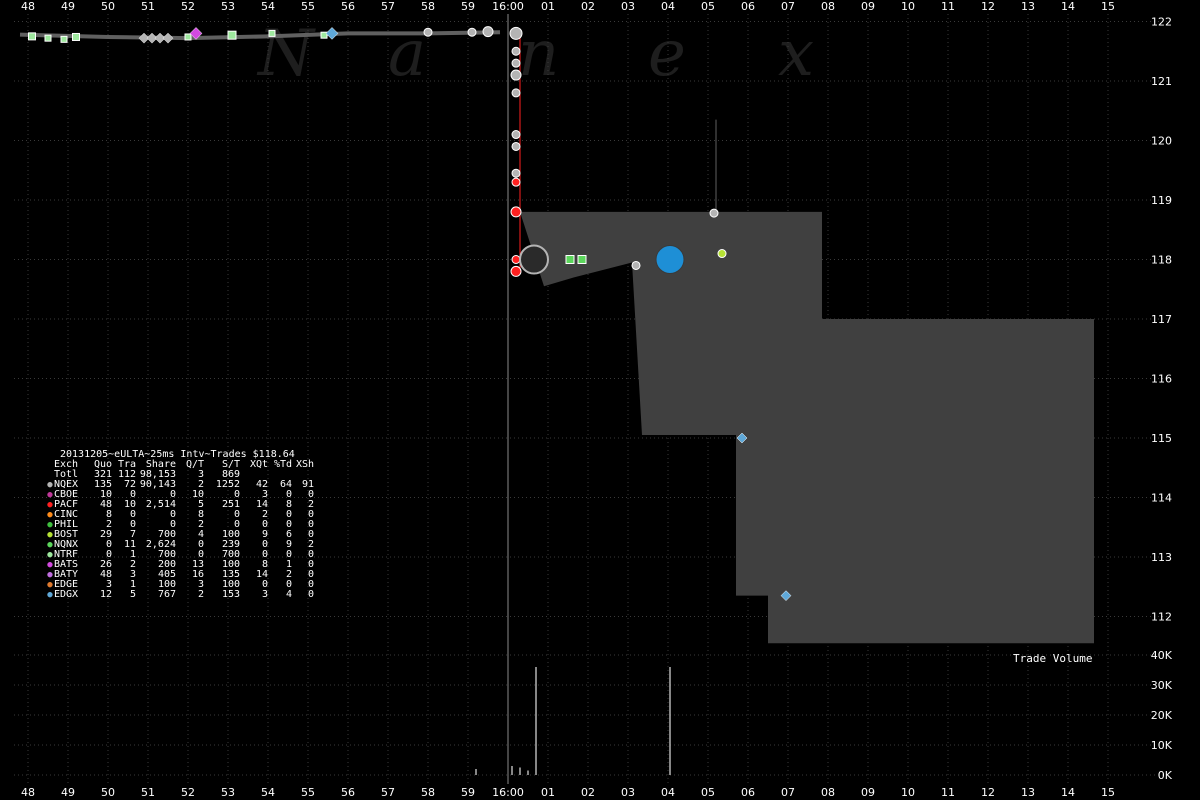 The height and width of the screenshot is (800, 1200). Describe the element at coordinates (268, 6) in the screenshot. I see `x-tick-label: 54` at that location.